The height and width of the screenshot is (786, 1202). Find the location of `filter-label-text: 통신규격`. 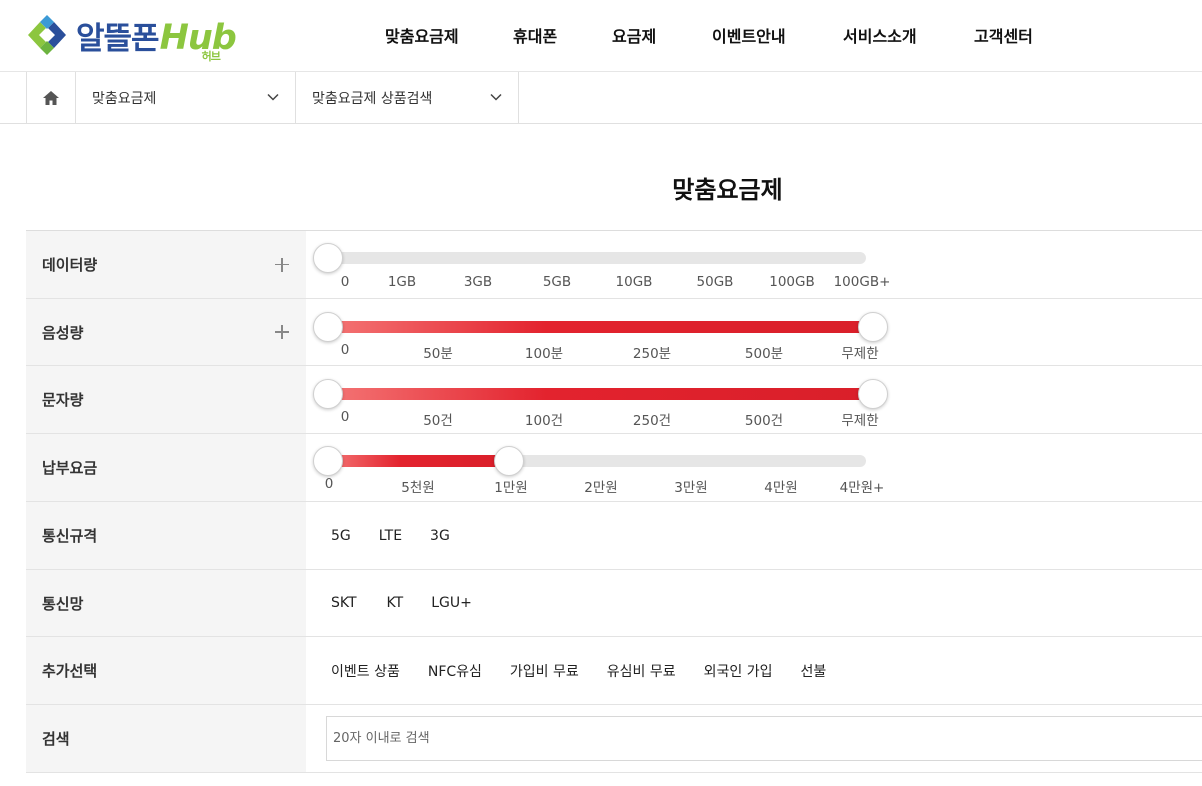

filter-label-text: 통신규격 is located at coordinates (70, 536).